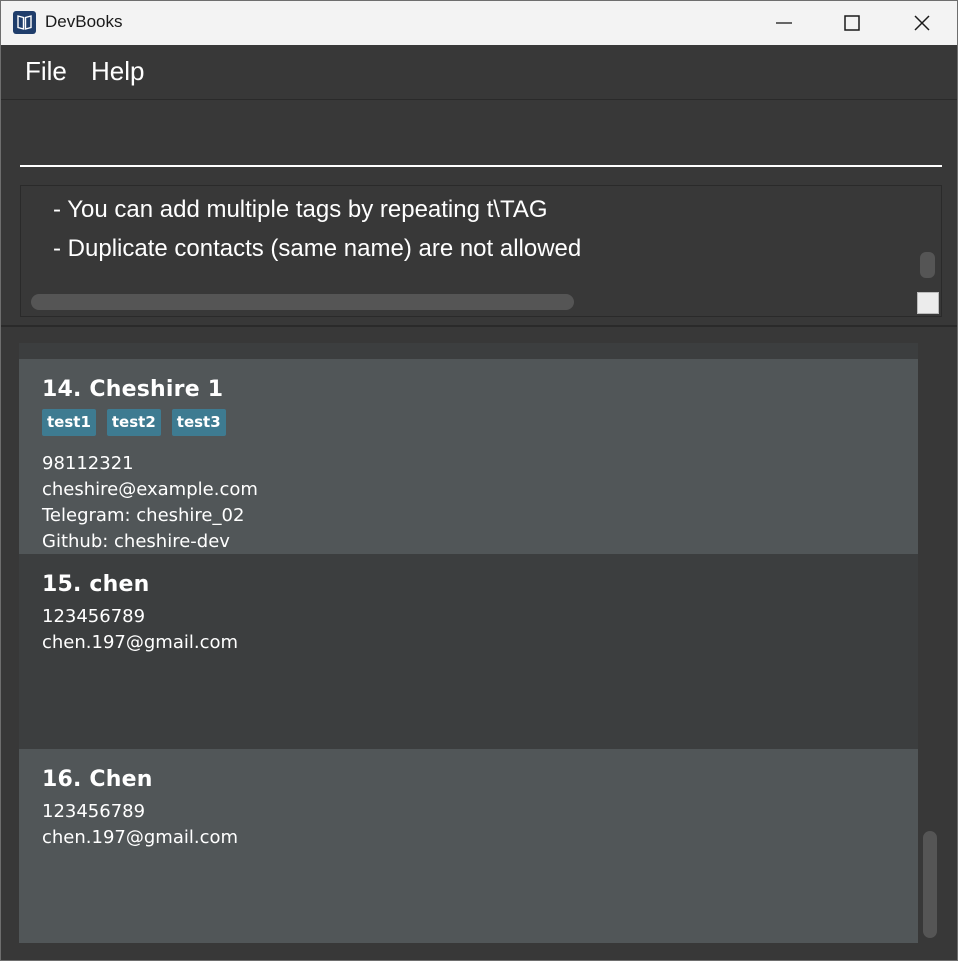  Describe the element at coordinates (117, 71) in the screenshot. I see `menu-help: Help` at that location.